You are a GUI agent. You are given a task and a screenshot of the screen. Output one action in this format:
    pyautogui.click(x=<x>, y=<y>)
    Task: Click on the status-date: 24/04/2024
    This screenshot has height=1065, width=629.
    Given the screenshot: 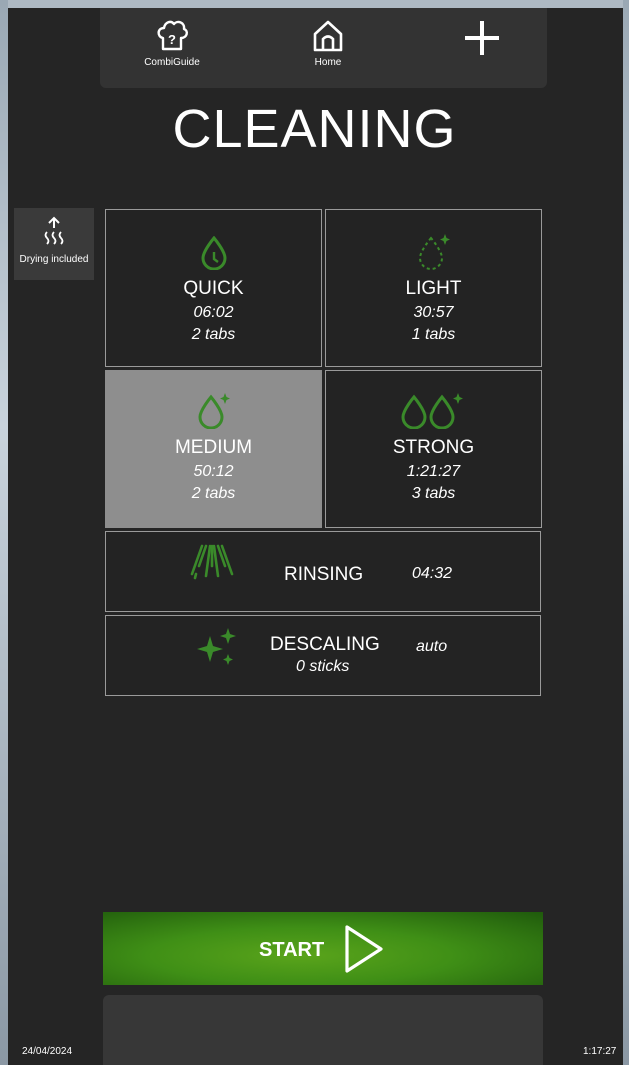 What is the action you would take?
    pyautogui.click(x=47, y=1051)
    